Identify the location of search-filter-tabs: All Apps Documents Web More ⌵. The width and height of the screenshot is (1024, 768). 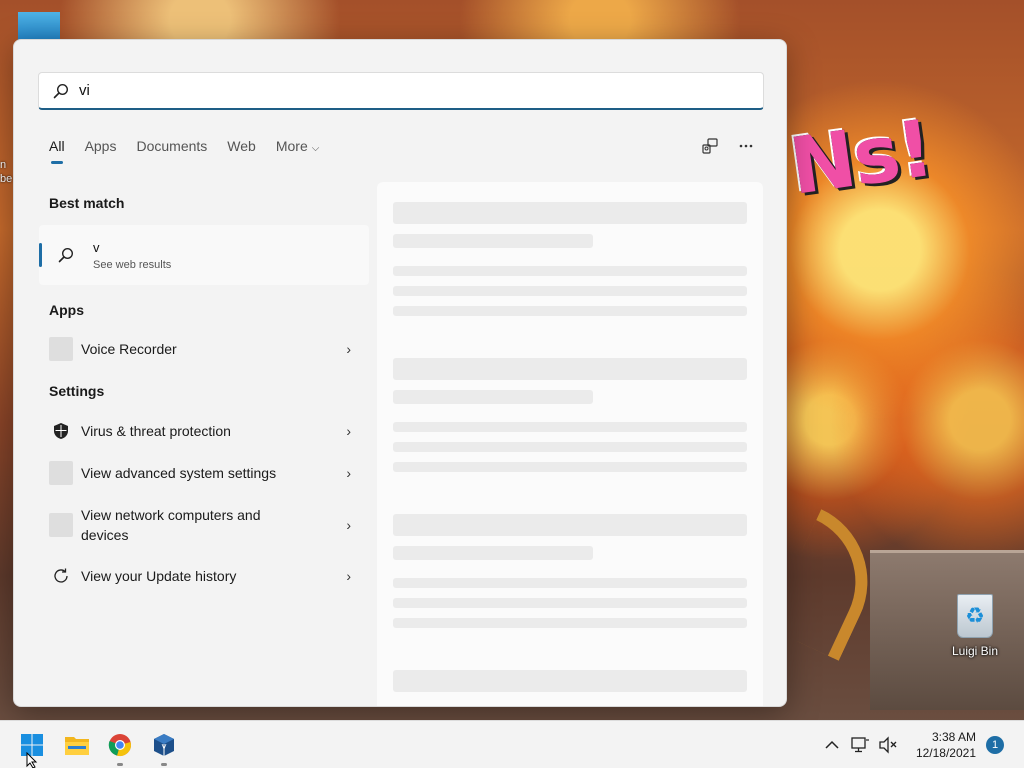
(194, 150).